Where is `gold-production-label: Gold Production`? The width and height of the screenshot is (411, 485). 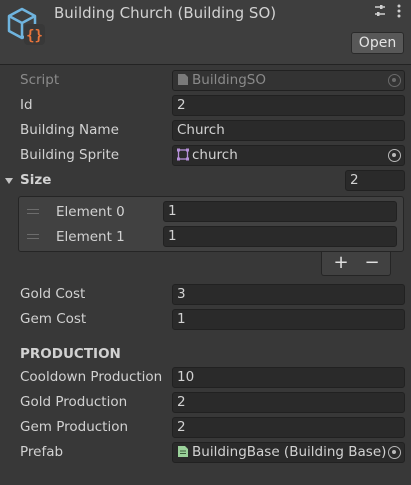 gold-production-label: Gold Production is located at coordinates (74, 402).